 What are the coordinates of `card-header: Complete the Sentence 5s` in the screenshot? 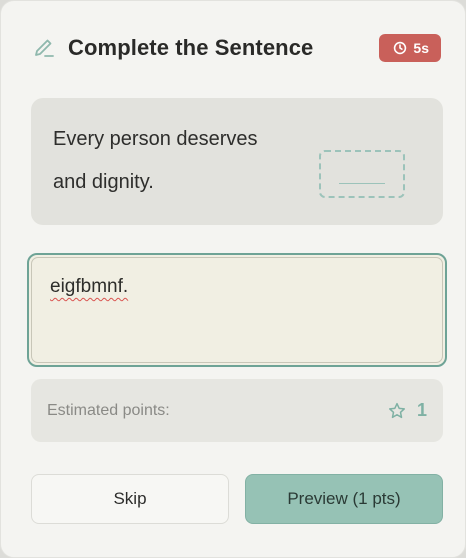 It's located at (236, 48).